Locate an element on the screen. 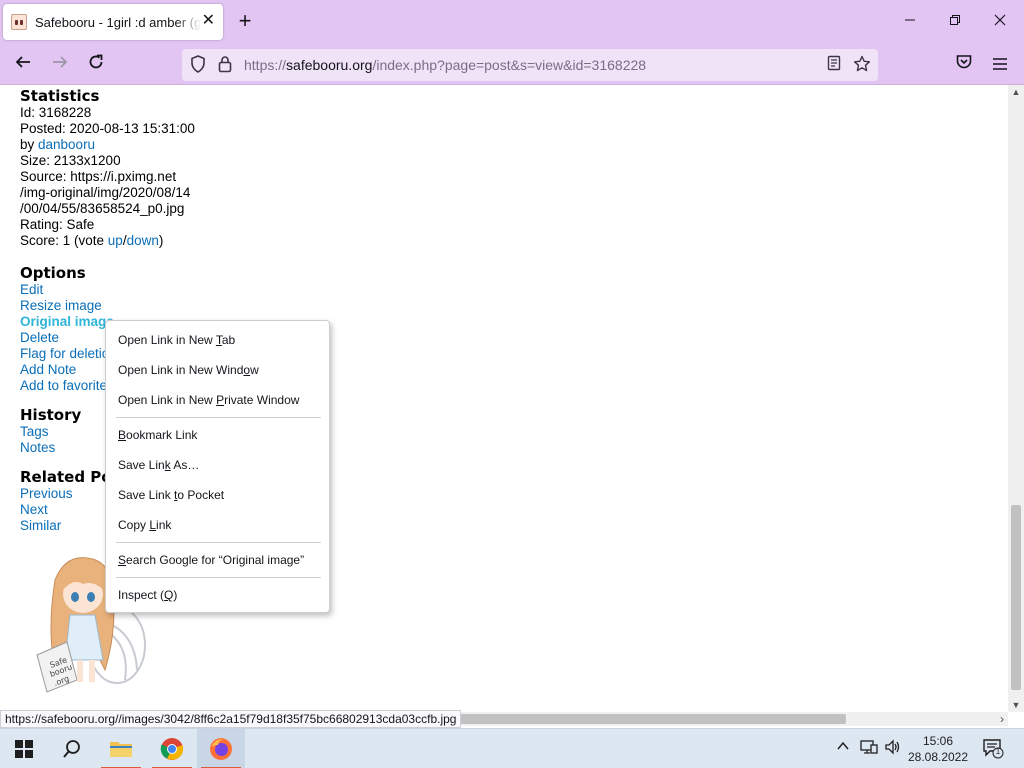 The width and height of the screenshot is (1024, 768). pocket-button is located at coordinates (964, 65).